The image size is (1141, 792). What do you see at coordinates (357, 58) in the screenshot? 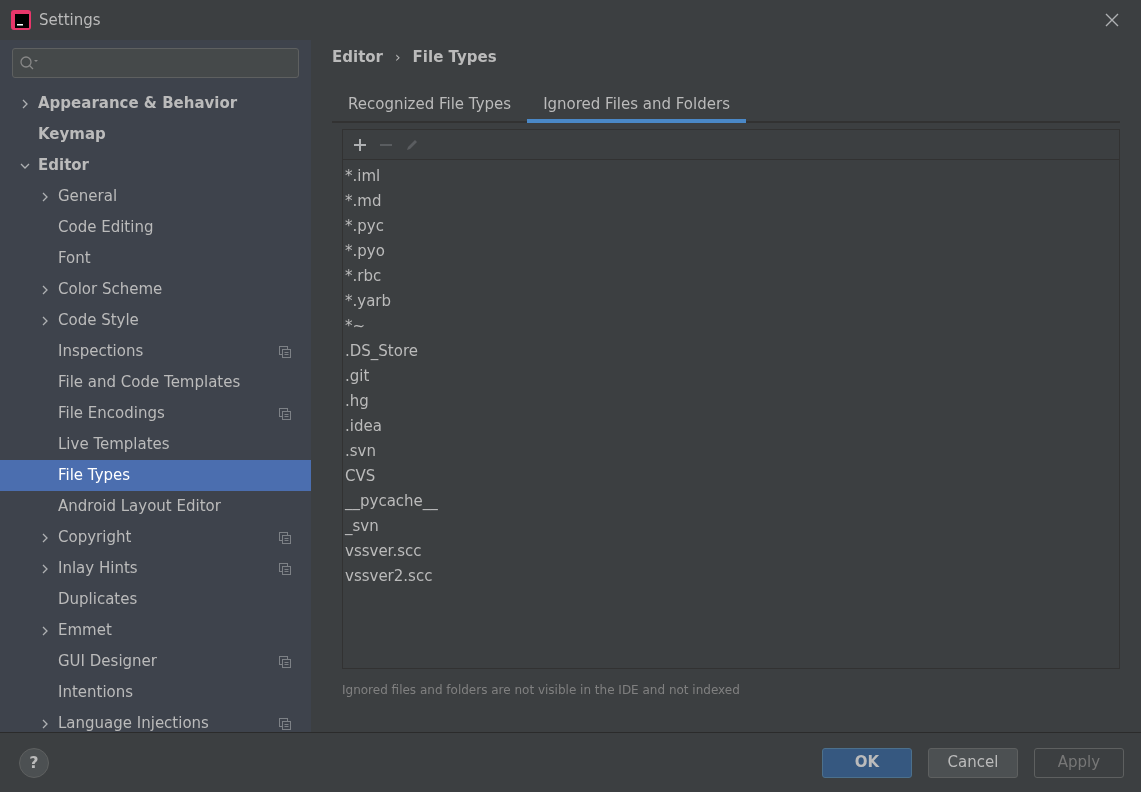
I see `breadcrumb: Editor` at bounding box center [357, 58].